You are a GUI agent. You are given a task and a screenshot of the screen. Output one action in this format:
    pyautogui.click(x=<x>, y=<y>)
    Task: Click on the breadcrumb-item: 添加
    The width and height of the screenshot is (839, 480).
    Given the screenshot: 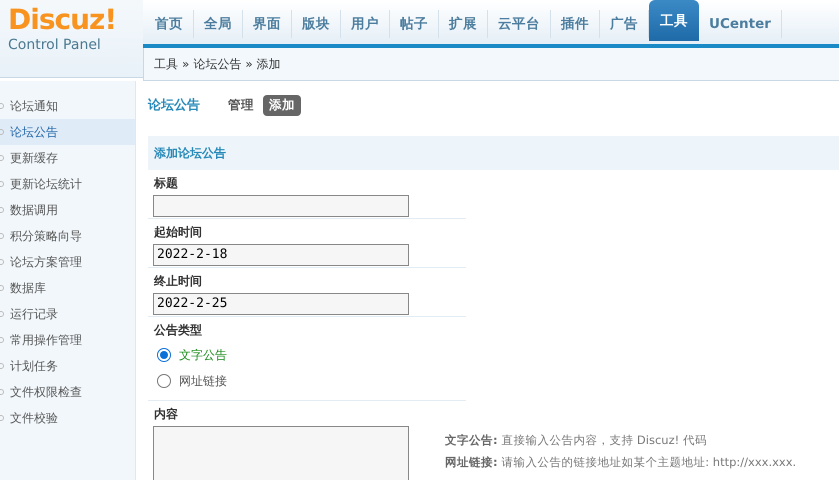 What is the action you would take?
    pyautogui.click(x=268, y=64)
    